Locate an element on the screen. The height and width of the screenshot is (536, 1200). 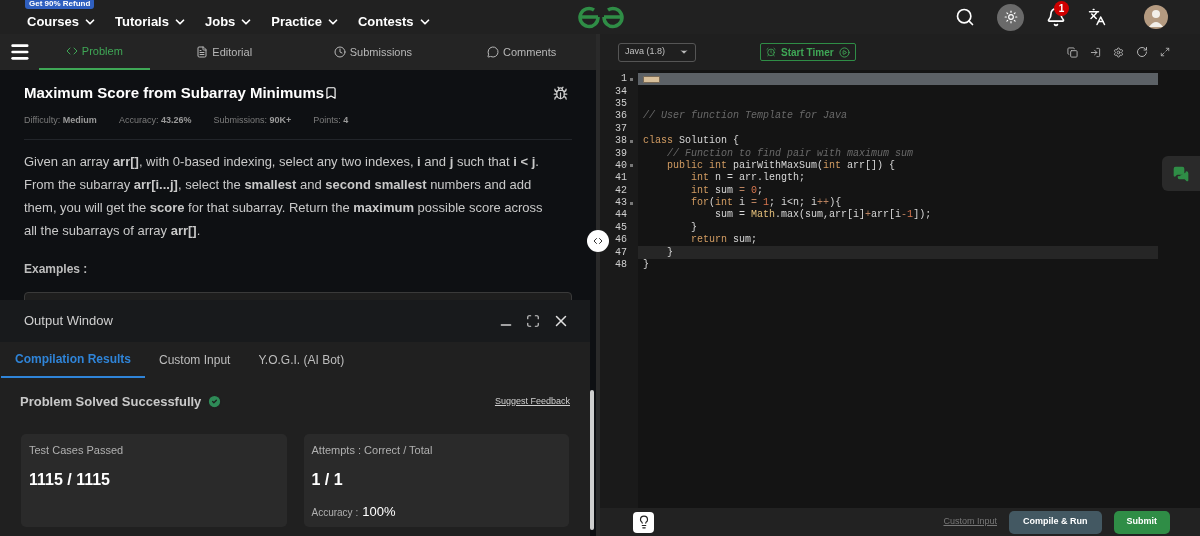
problem-tab: Editorial is located at coordinates (224, 52).